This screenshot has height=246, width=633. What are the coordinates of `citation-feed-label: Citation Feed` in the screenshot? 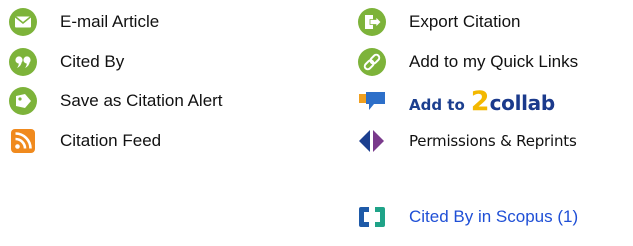 It's located at (111, 140).